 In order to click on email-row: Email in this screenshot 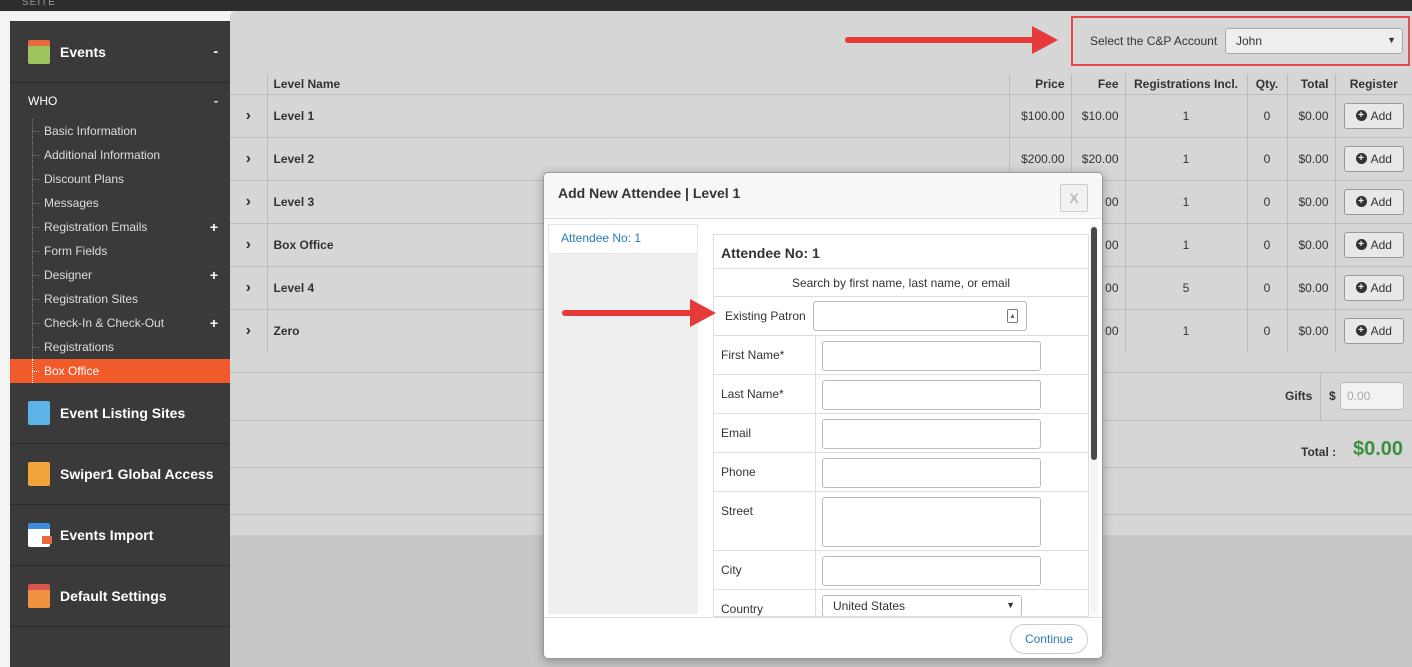, I will do `click(901, 433)`.